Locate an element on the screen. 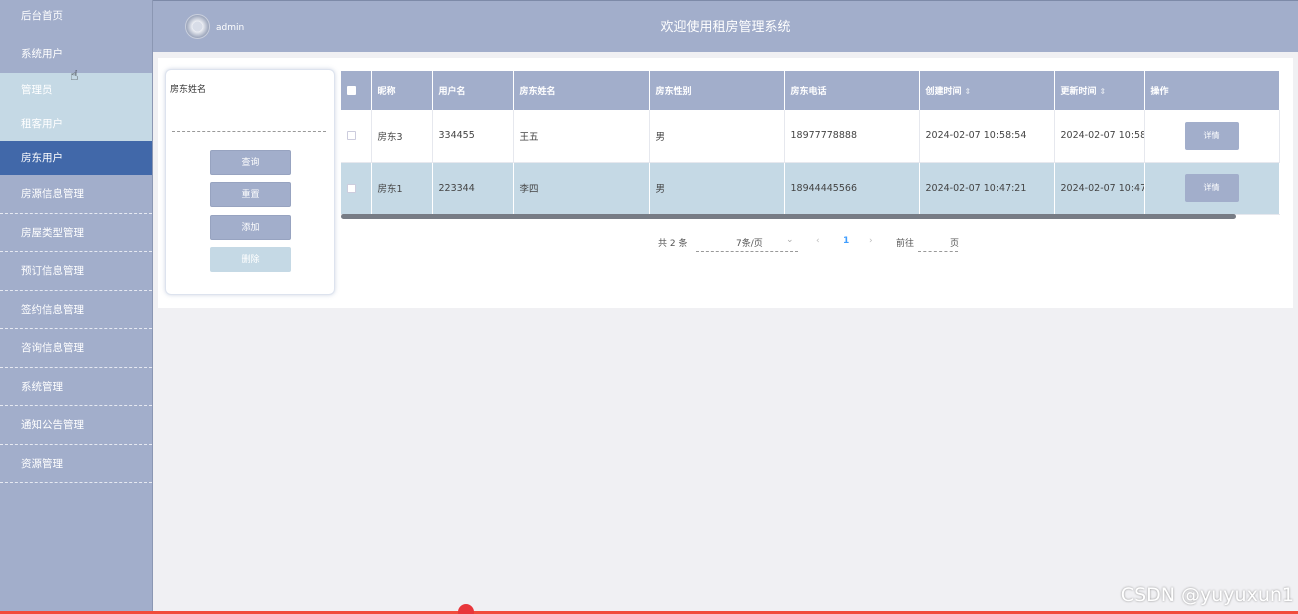 The width and height of the screenshot is (1298, 614). page-unit-label: 页 is located at coordinates (955, 244).